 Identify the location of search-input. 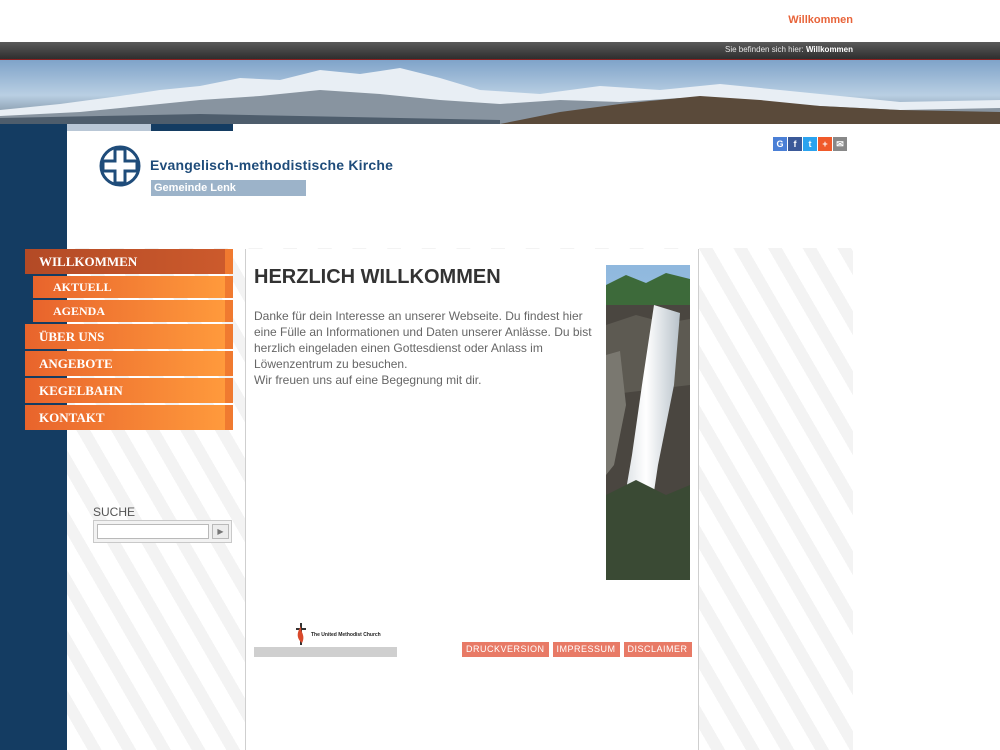
(153, 531).